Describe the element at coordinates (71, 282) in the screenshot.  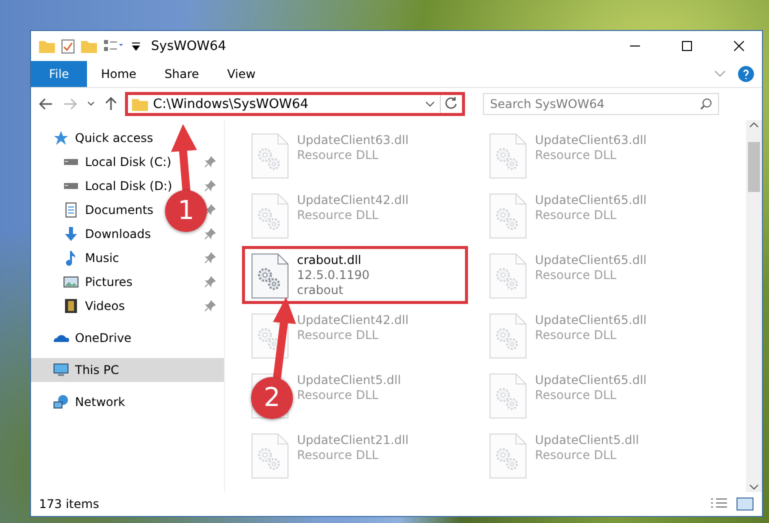
I see `picture-icon` at that location.